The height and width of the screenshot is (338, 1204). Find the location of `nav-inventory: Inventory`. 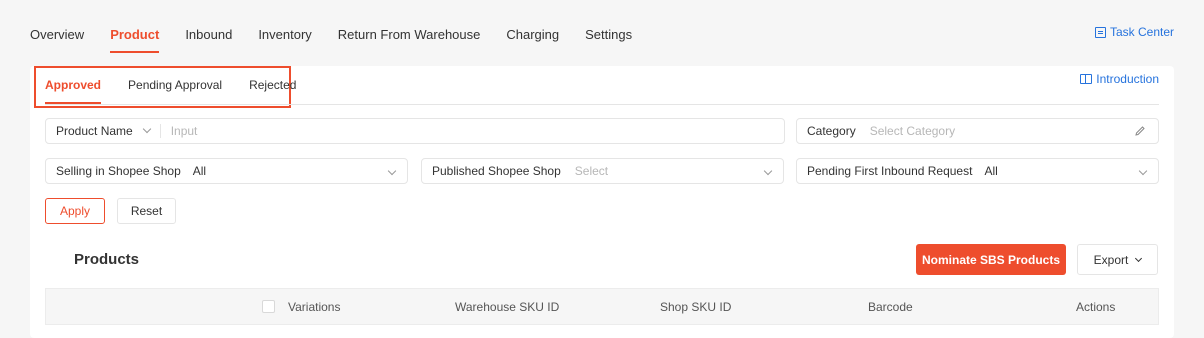

nav-inventory: Inventory is located at coordinates (284, 40).